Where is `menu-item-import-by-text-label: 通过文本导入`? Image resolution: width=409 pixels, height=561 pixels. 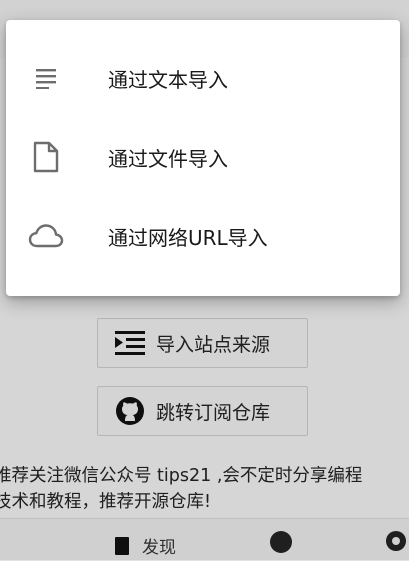 menu-item-import-by-text-label: 通过文本导入 is located at coordinates (168, 79).